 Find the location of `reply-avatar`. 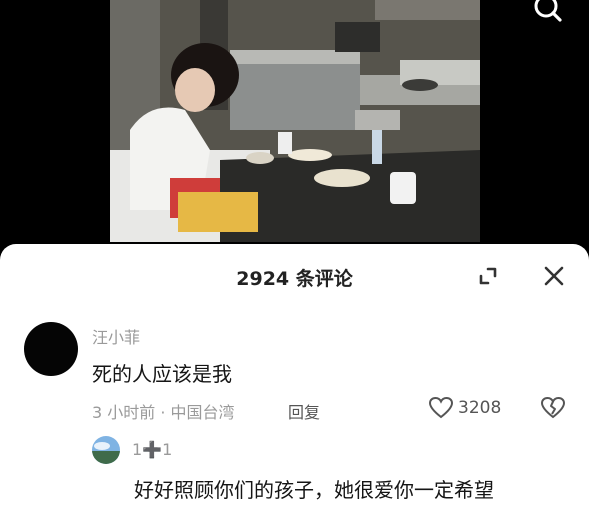

reply-avatar is located at coordinates (106, 450).